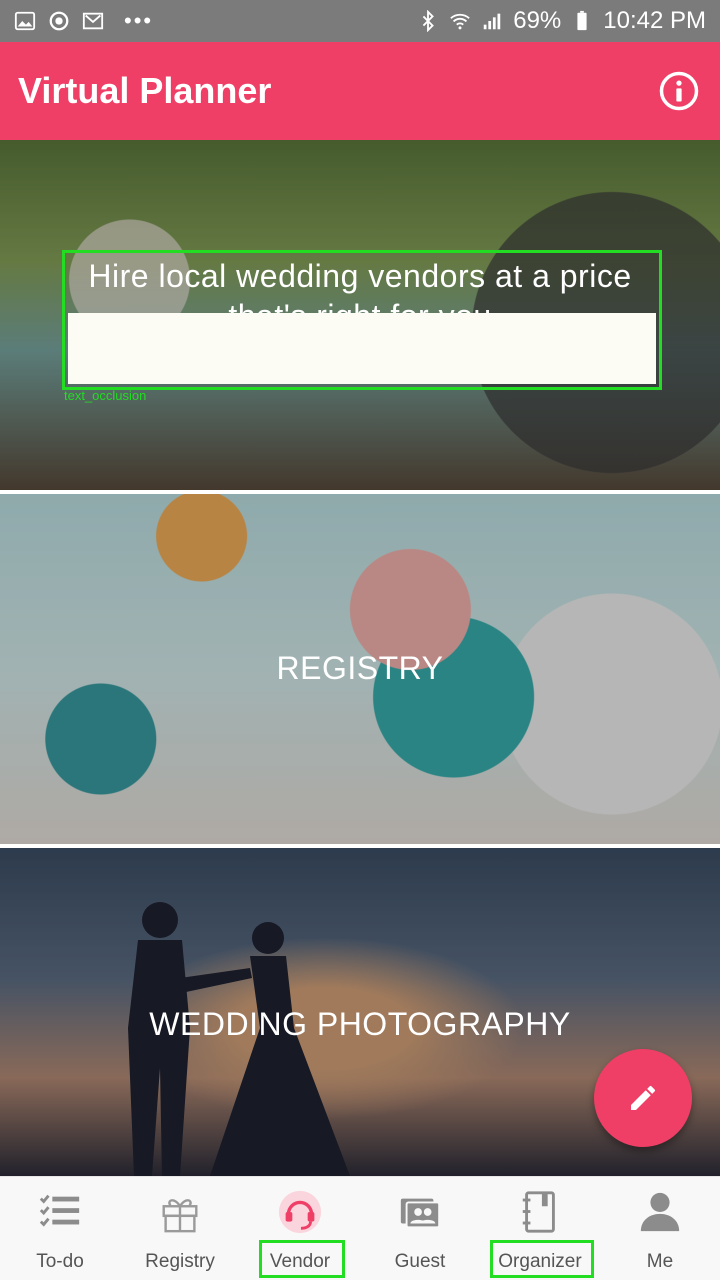 The height and width of the screenshot is (1280, 720). Describe the element at coordinates (60, 1261) in the screenshot. I see `nav-label: To-do` at that location.